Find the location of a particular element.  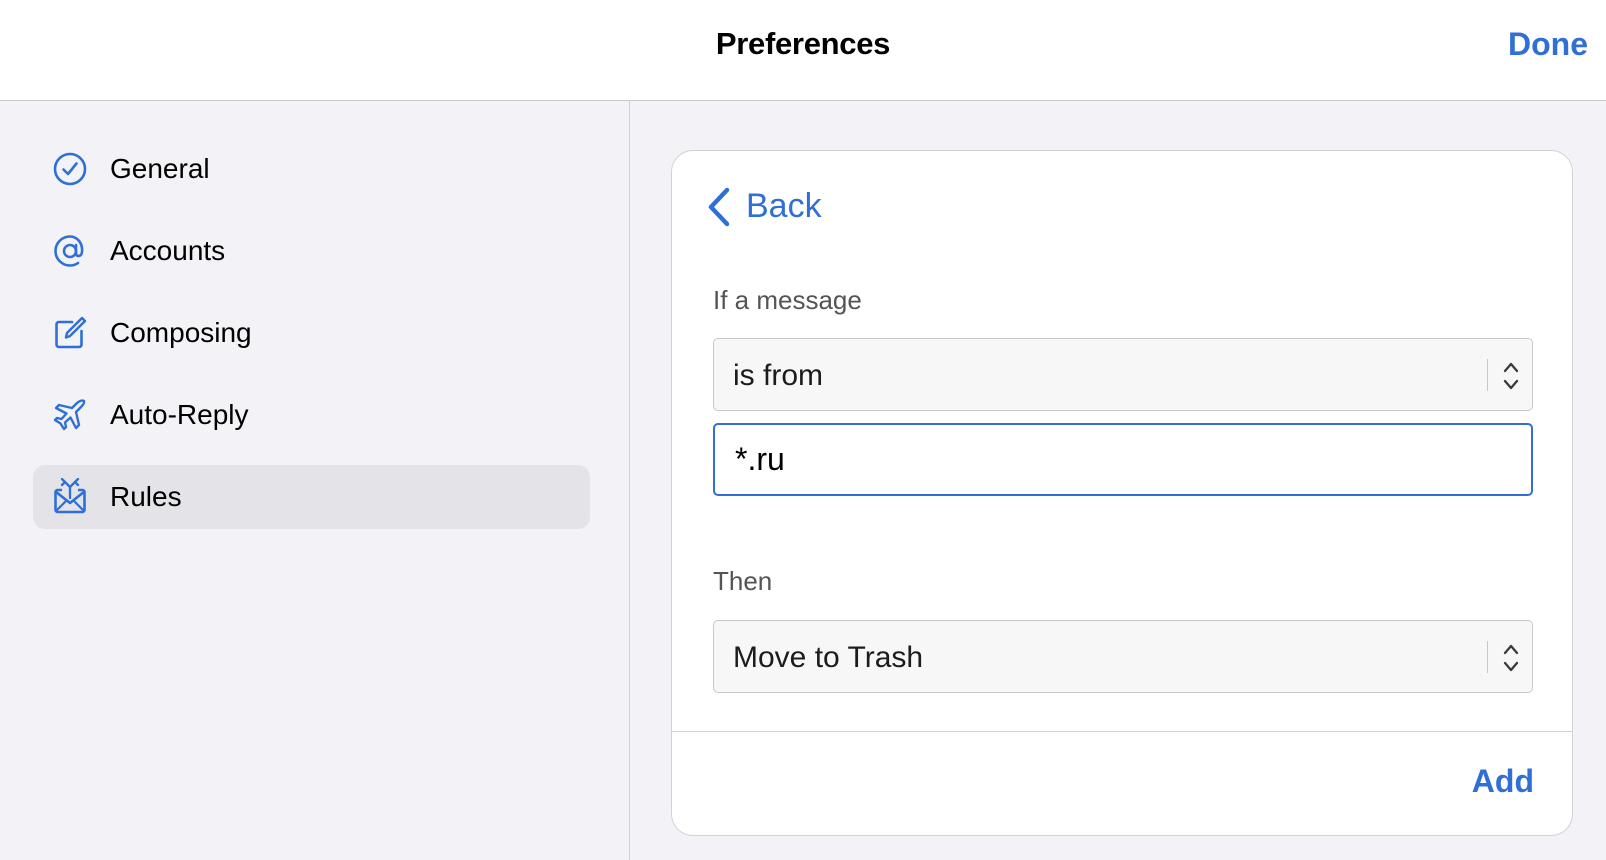

sidebar-item-auto-reply: Auto-Reply is located at coordinates (311, 415).